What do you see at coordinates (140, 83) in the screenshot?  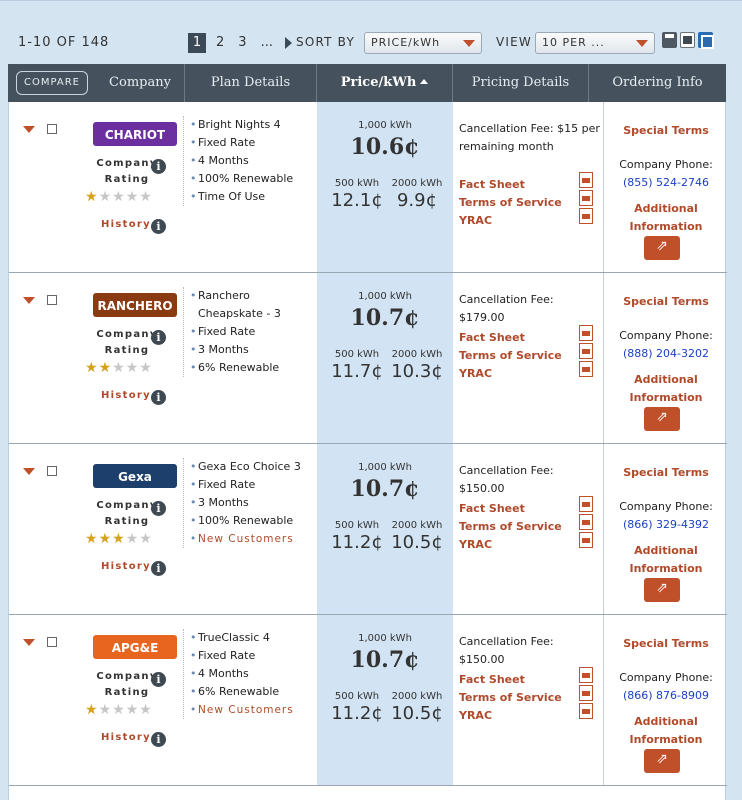 I see `col-company: Company` at bounding box center [140, 83].